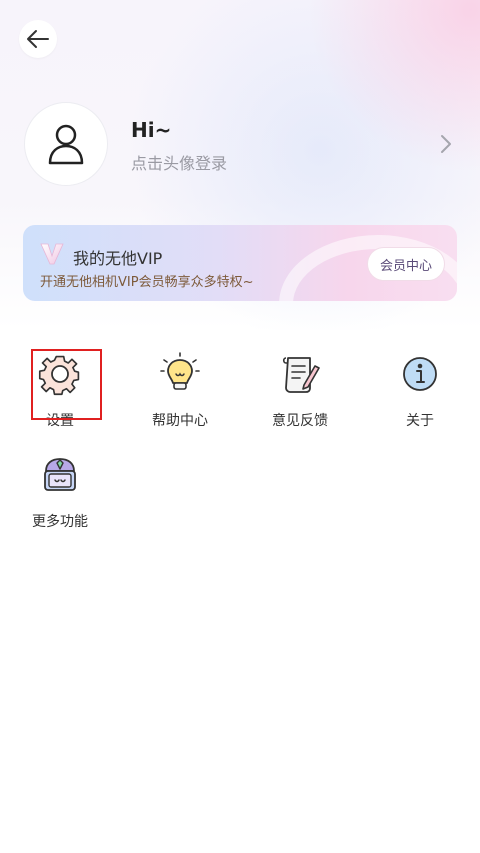 This screenshot has height=853, width=480. Describe the element at coordinates (180, 371) in the screenshot. I see `lightbulb-icon` at that location.